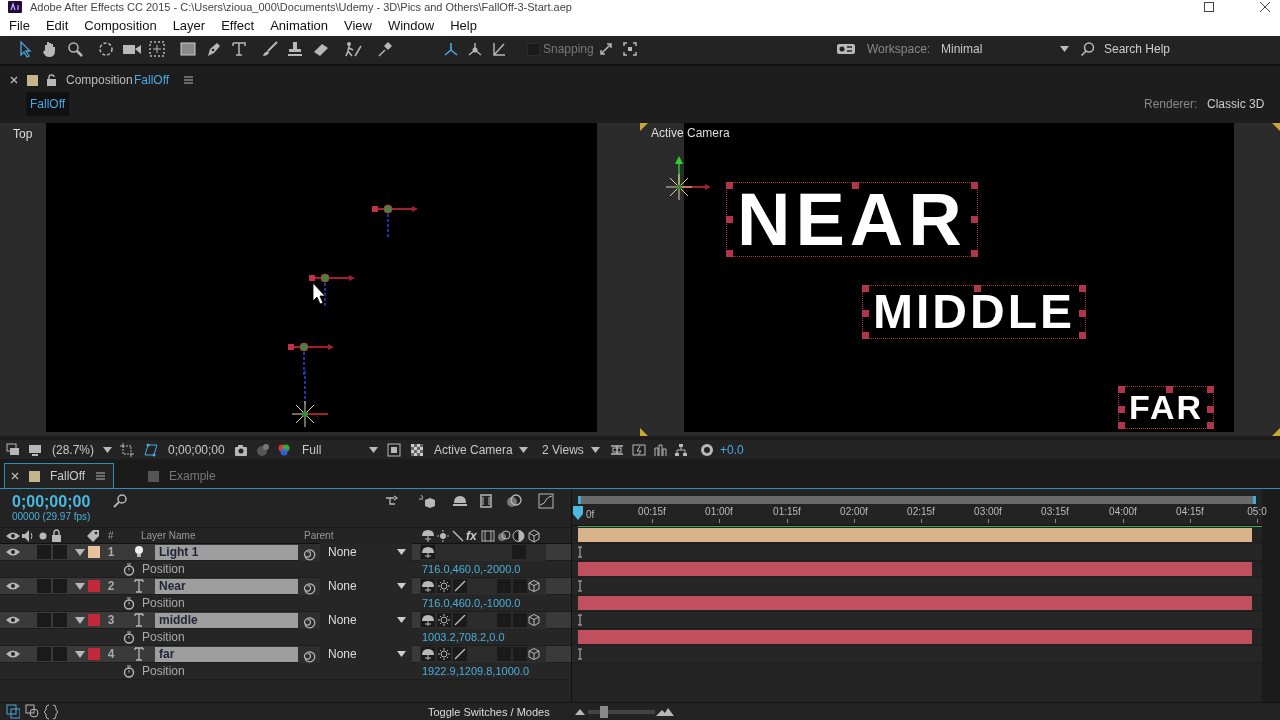 This screenshot has width=1280, height=720. I want to click on toggle-switches-modes-button: Toggle Switches / Modes, so click(489, 711).